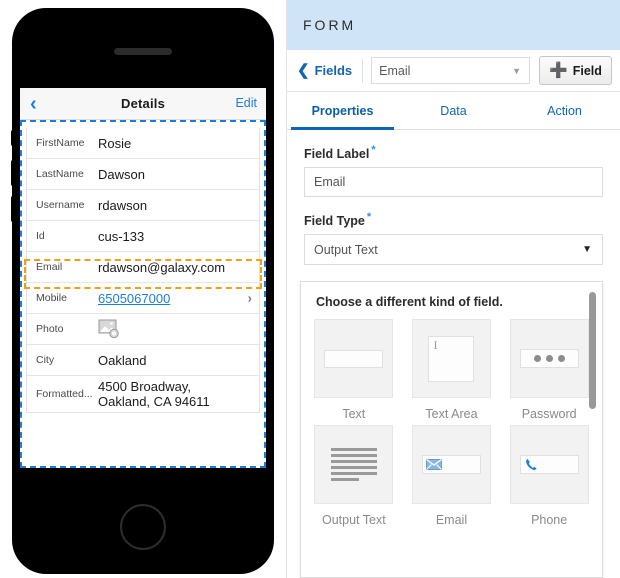 The height and width of the screenshot is (578, 620). What do you see at coordinates (433, 464) in the screenshot?
I see `envelope-icon` at bounding box center [433, 464].